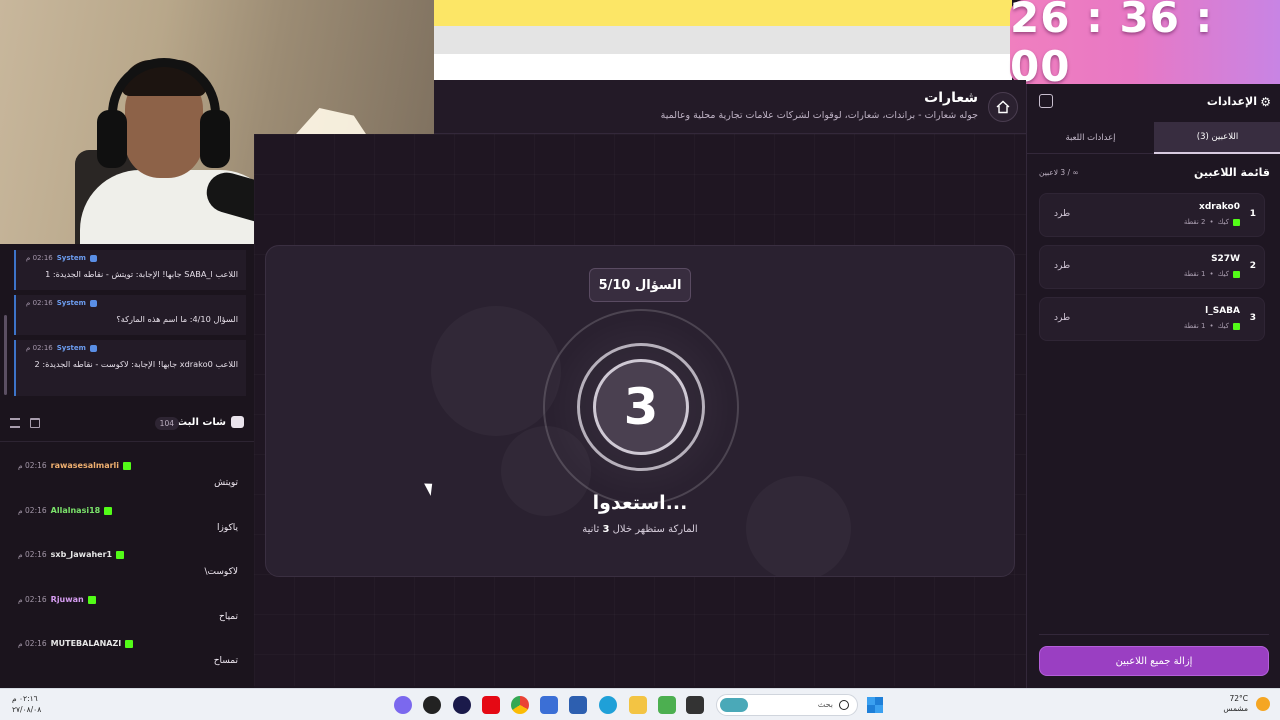  What do you see at coordinates (875, 705) in the screenshot?
I see `windows-start-icon` at bounding box center [875, 705].